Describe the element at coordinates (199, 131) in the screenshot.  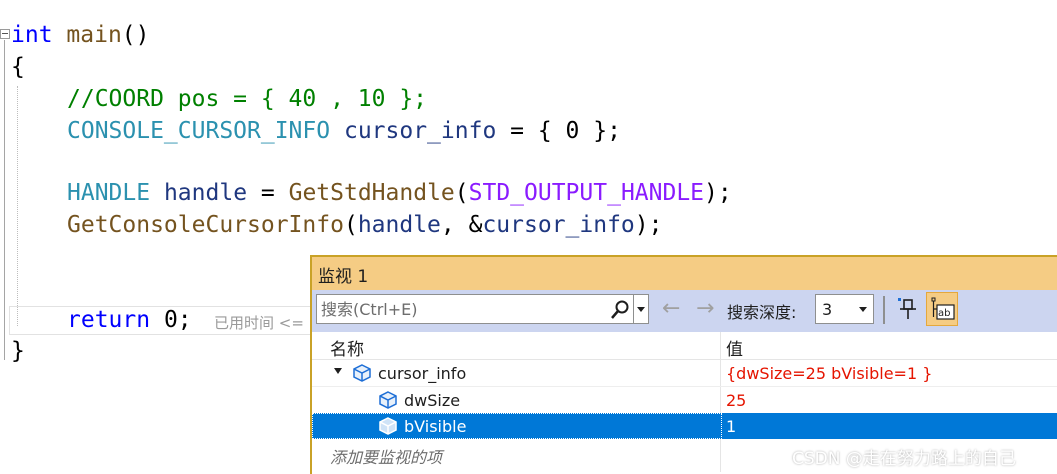
I see `type-name: CONSOLE_CURSOR_INFO` at that location.